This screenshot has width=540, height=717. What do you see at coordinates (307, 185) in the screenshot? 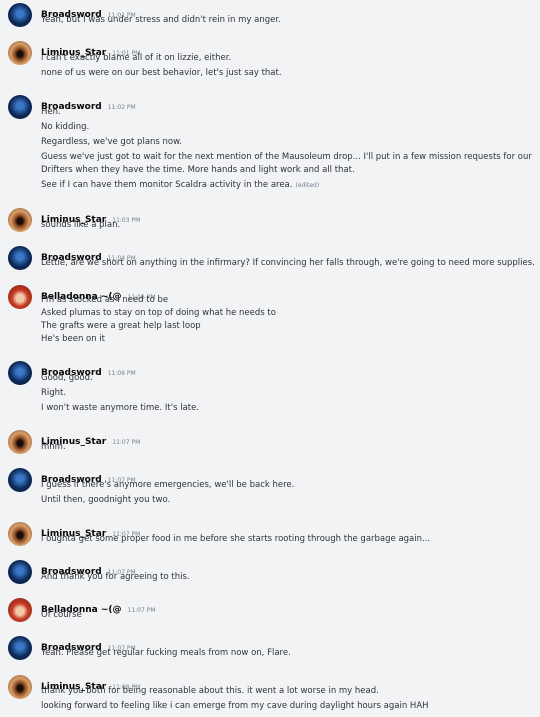
I see `edited-label: (edited)` at bounding box center [307, 185].